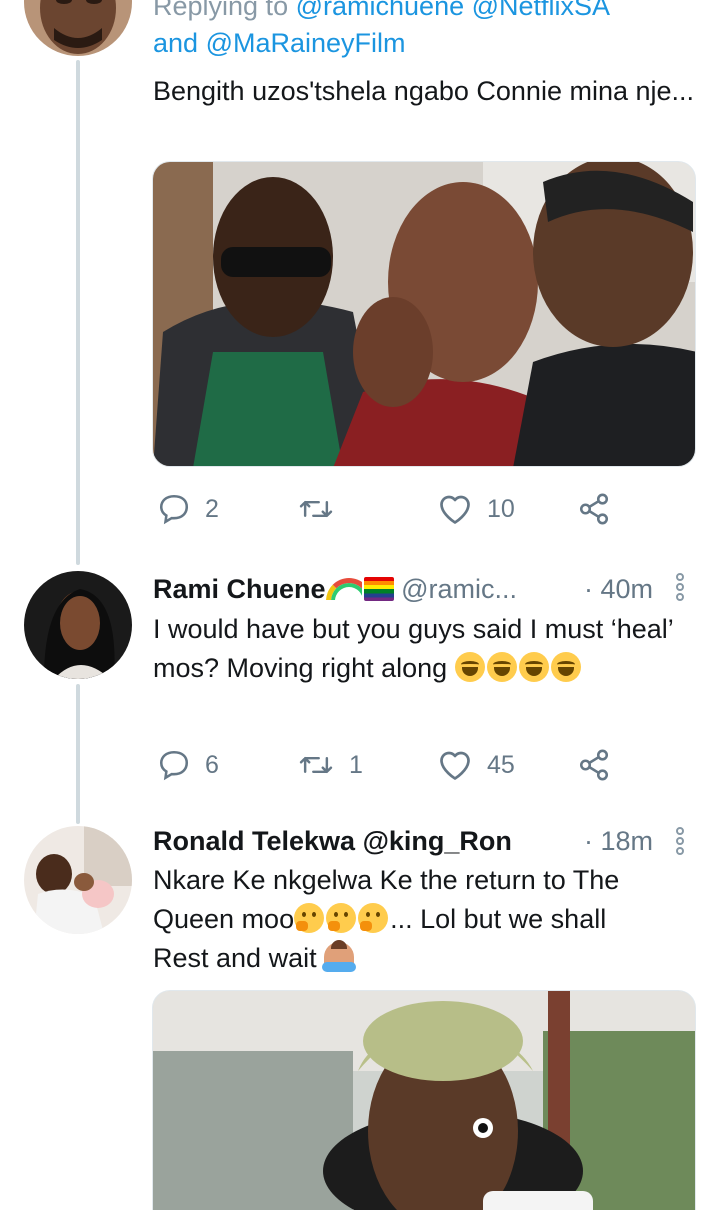  What do you see at coordinates (476, 509) in the screenshot?
I see `like-button: 10` at bounding box center [476, 509].